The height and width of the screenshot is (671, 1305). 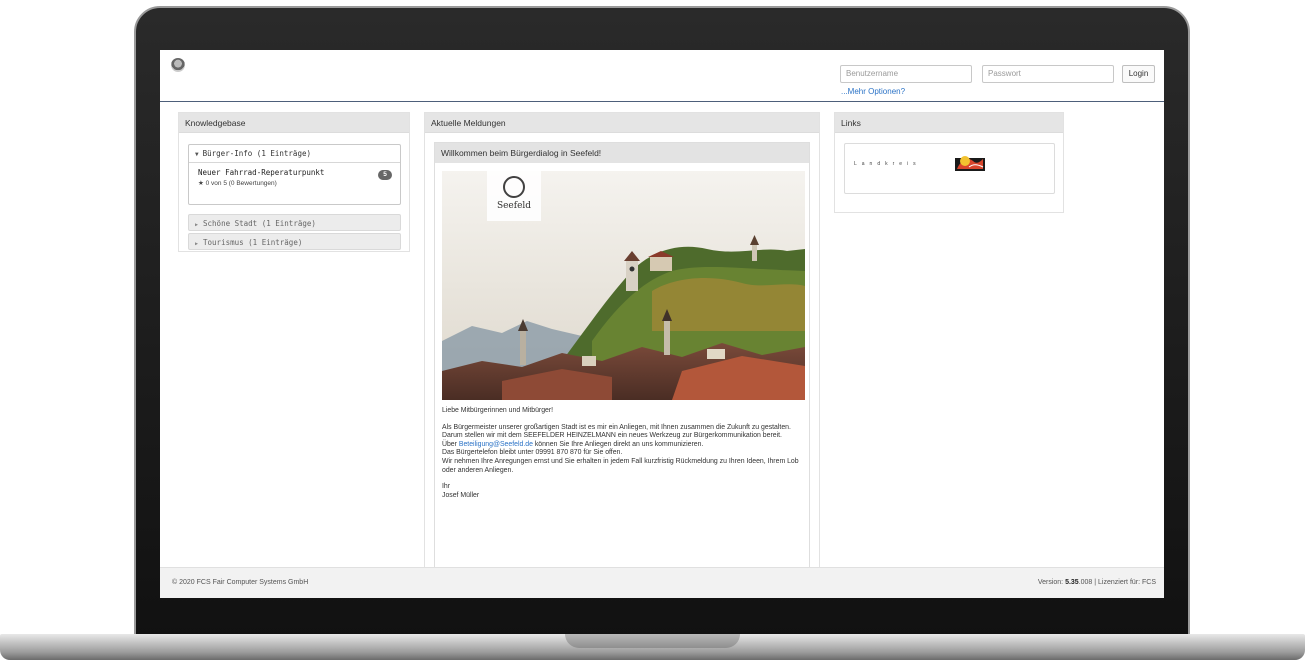 I want to click on category-schoene-stadt: ▶ Schöne Stadt (1 Einträge), so click(x=294, y=222).